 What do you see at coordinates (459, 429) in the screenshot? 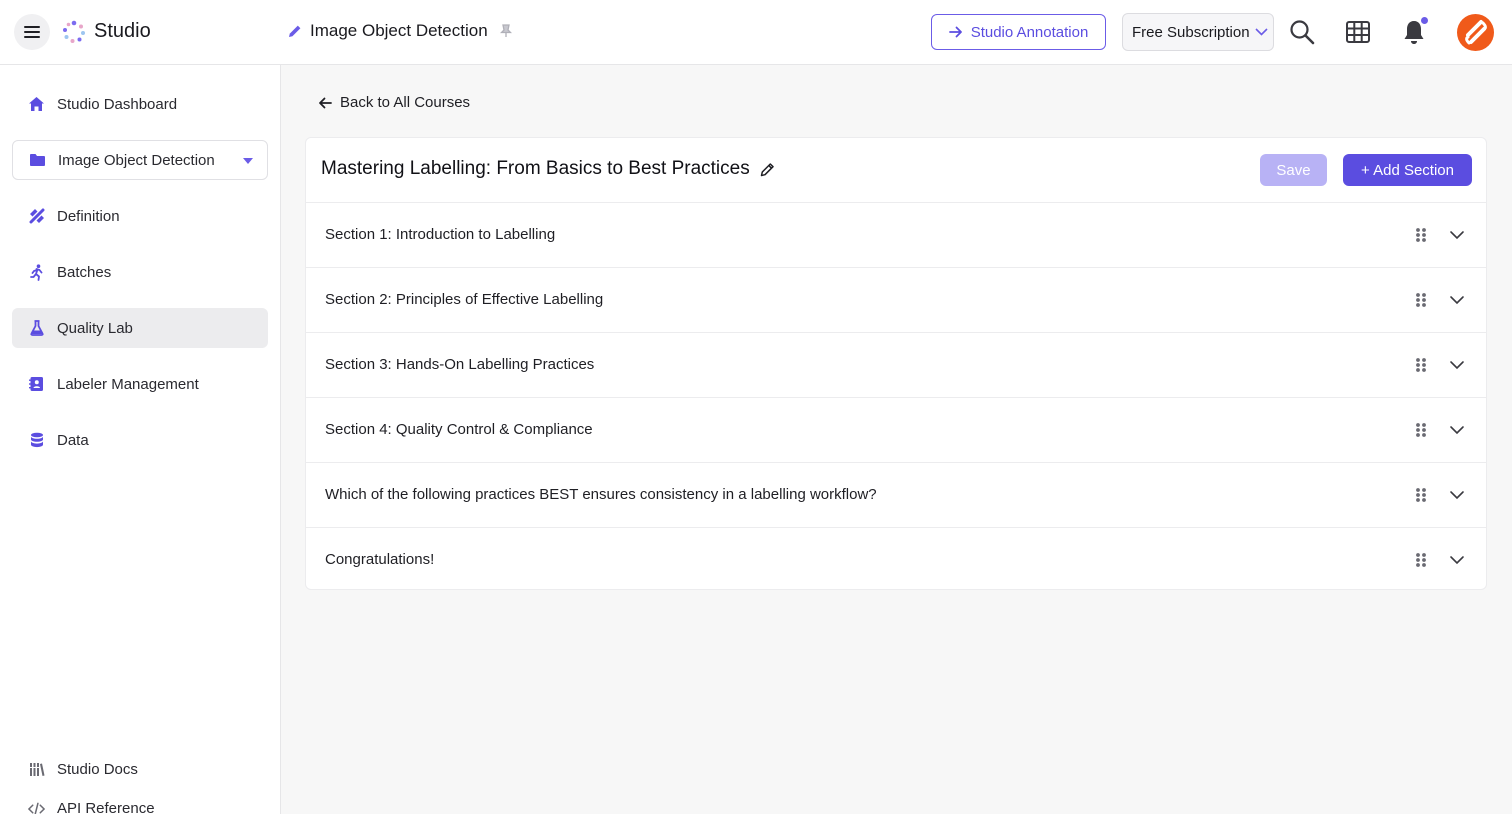
I see `section-title: Section 4: Quality Control & Compliance` at bounding box center [459, 429].